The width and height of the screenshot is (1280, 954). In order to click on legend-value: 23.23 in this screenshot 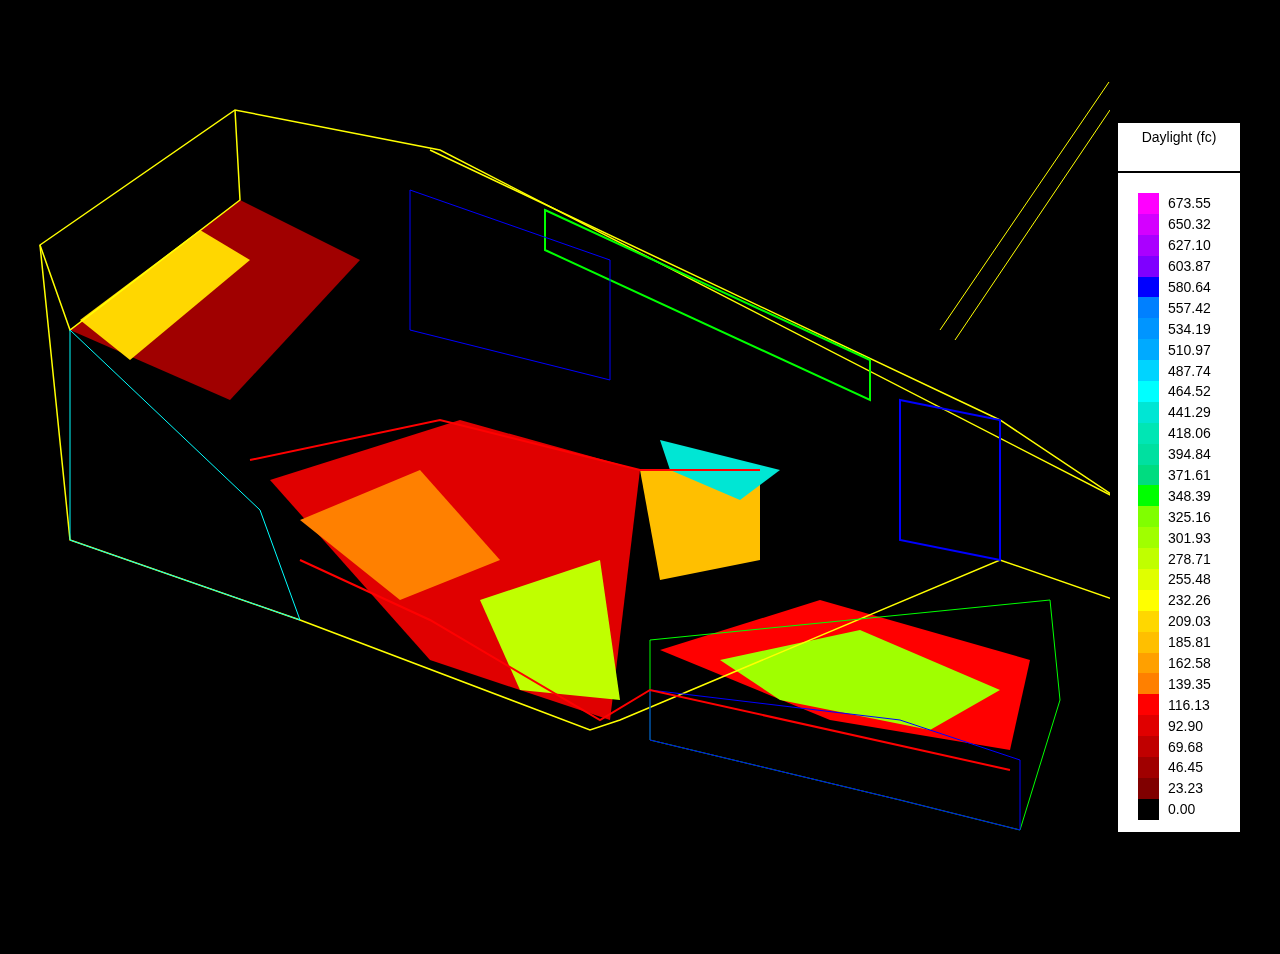, I will do `click(1186, 788)`.